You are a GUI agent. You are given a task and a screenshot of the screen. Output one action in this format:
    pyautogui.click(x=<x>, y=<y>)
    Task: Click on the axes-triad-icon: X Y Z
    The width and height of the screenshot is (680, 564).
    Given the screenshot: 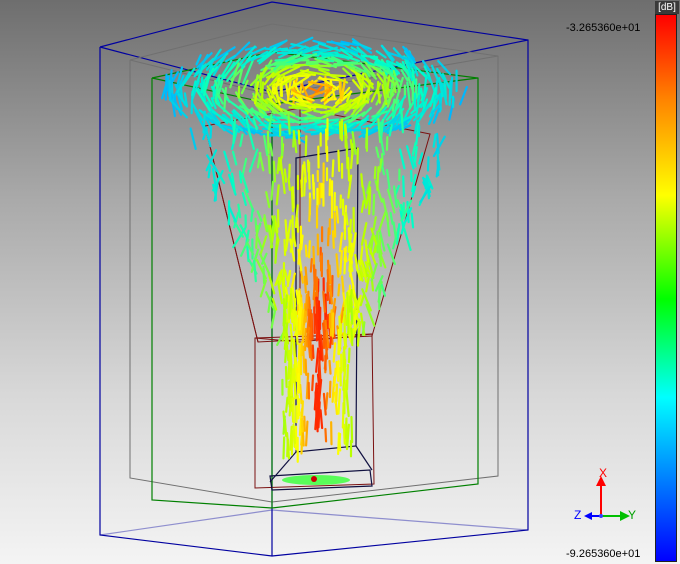 What is the action you would take?
    pyautogui.click(x=608, y=498)
    